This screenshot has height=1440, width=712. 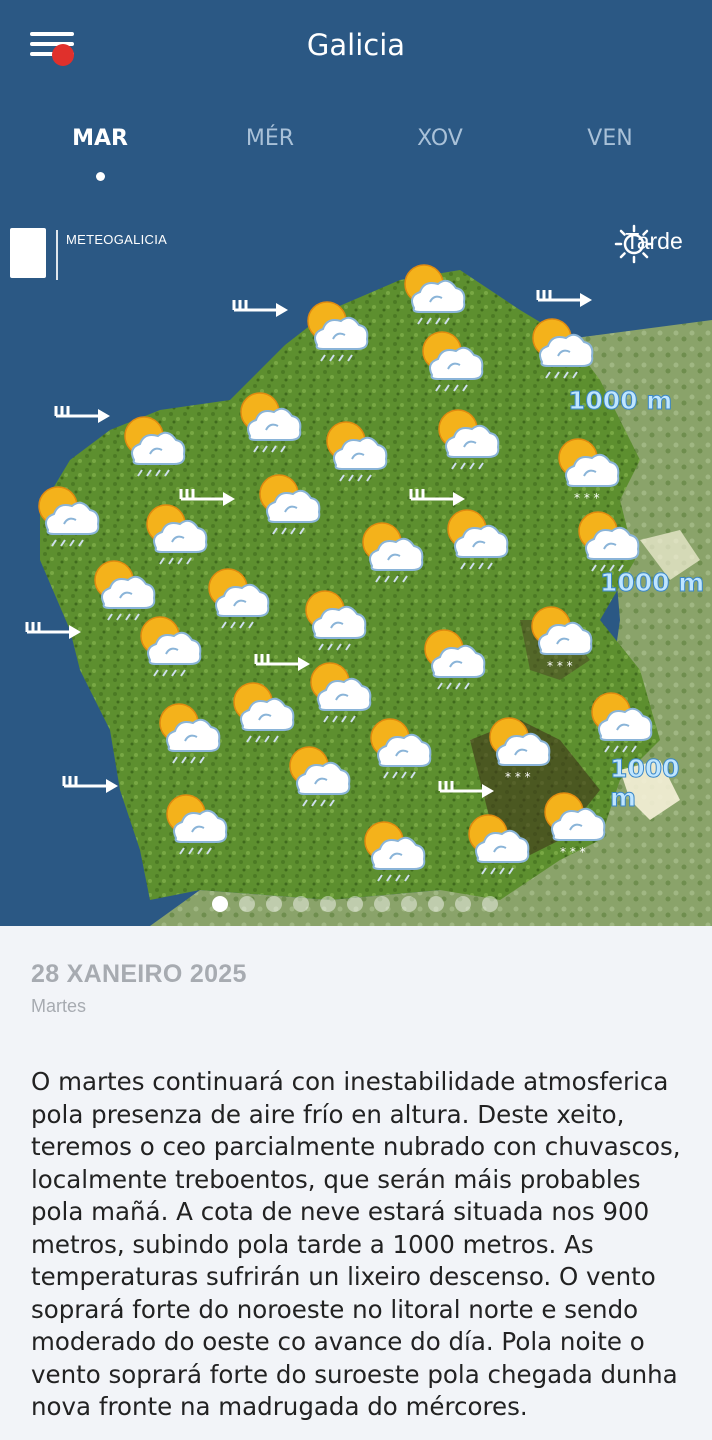 I want to click on sun-icon, so click(x=634, y=244).